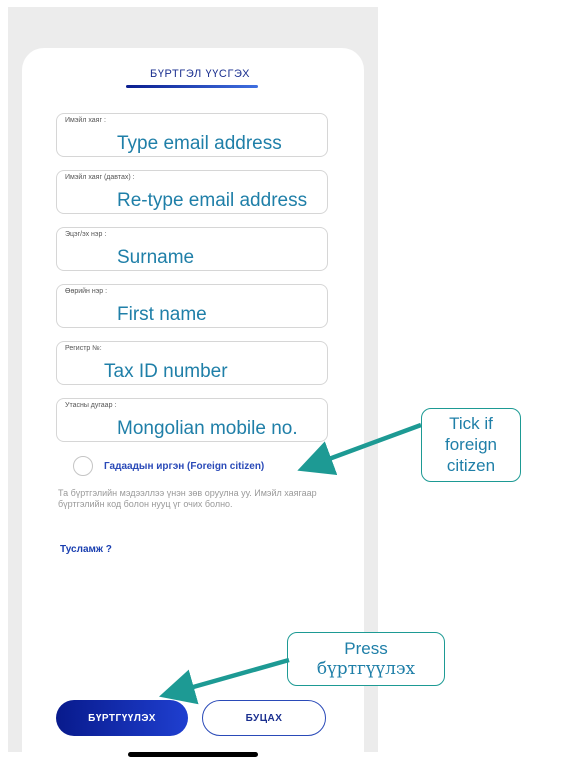 Image resolution: width=563 pixels, height=759 pixels. What do you see at coordinates (359, 449) in the screenshot?
I see `arrow-to-foreign-citizen` at bounding box center [359, 449].